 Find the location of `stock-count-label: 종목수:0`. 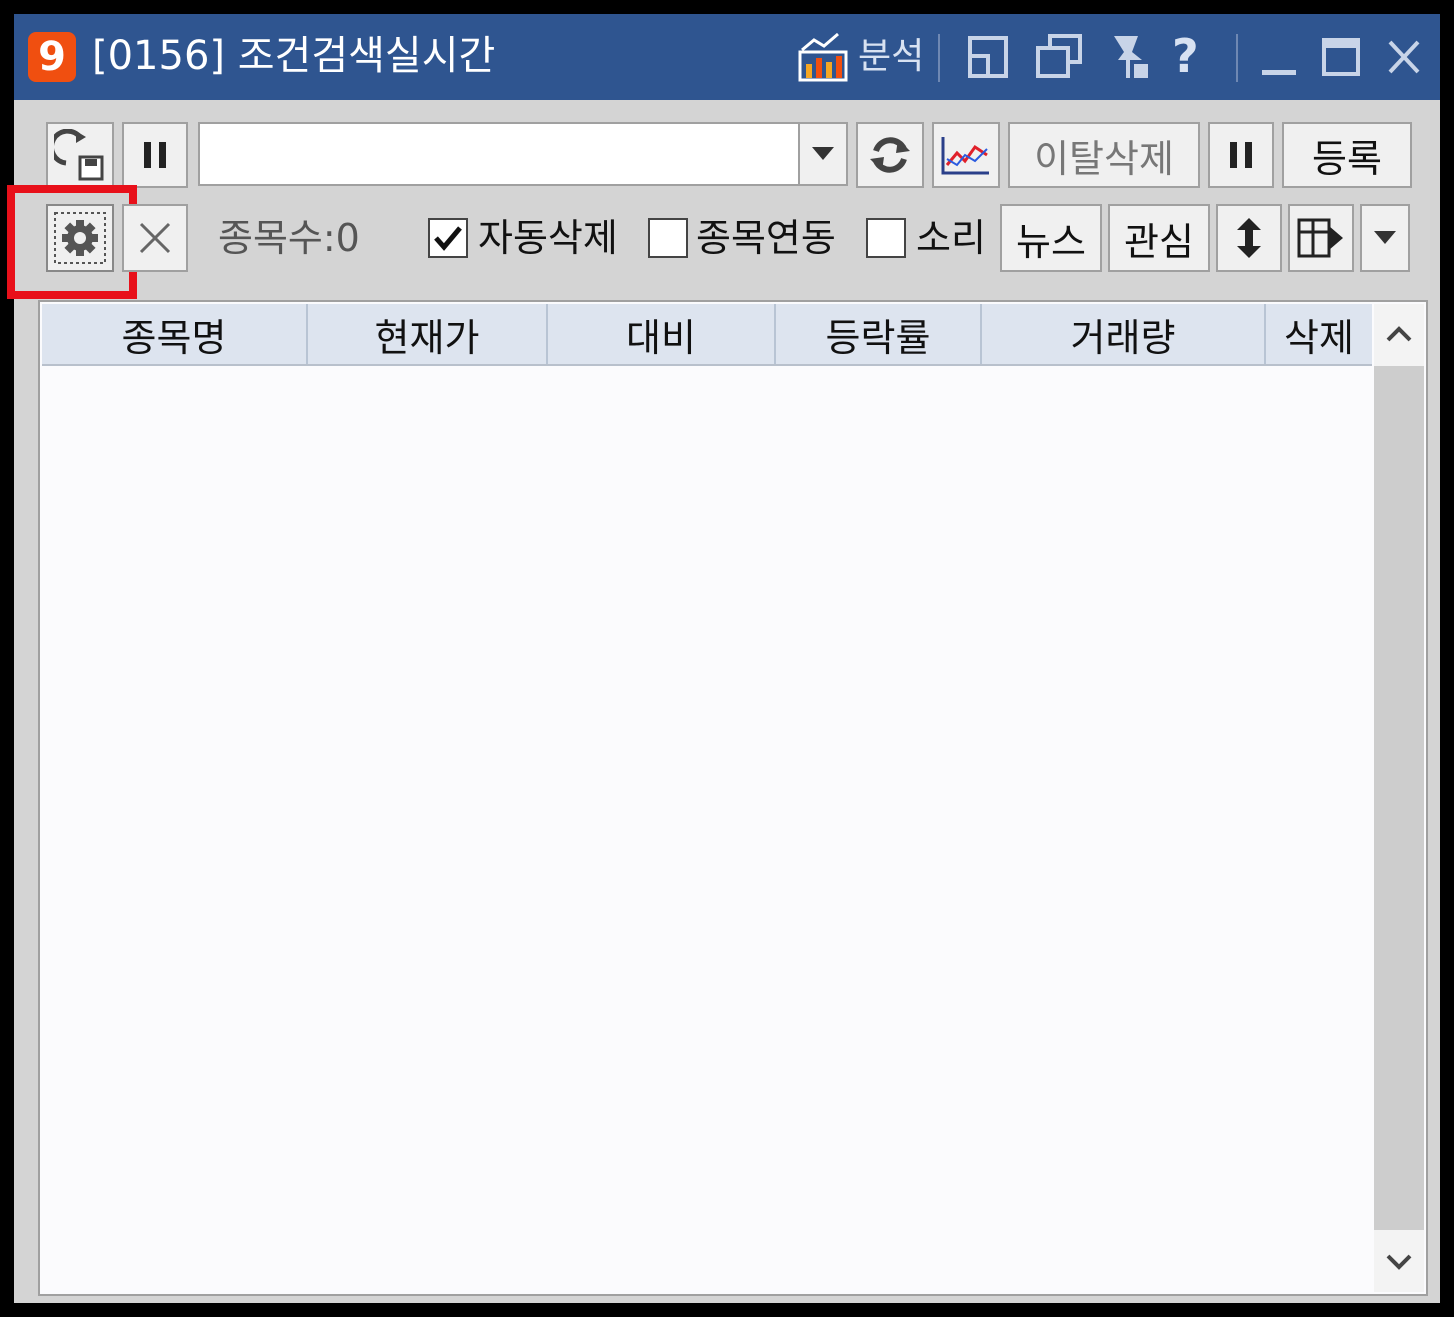

stock-count-label: 종목수:0 is located at coordinates (289, 238).